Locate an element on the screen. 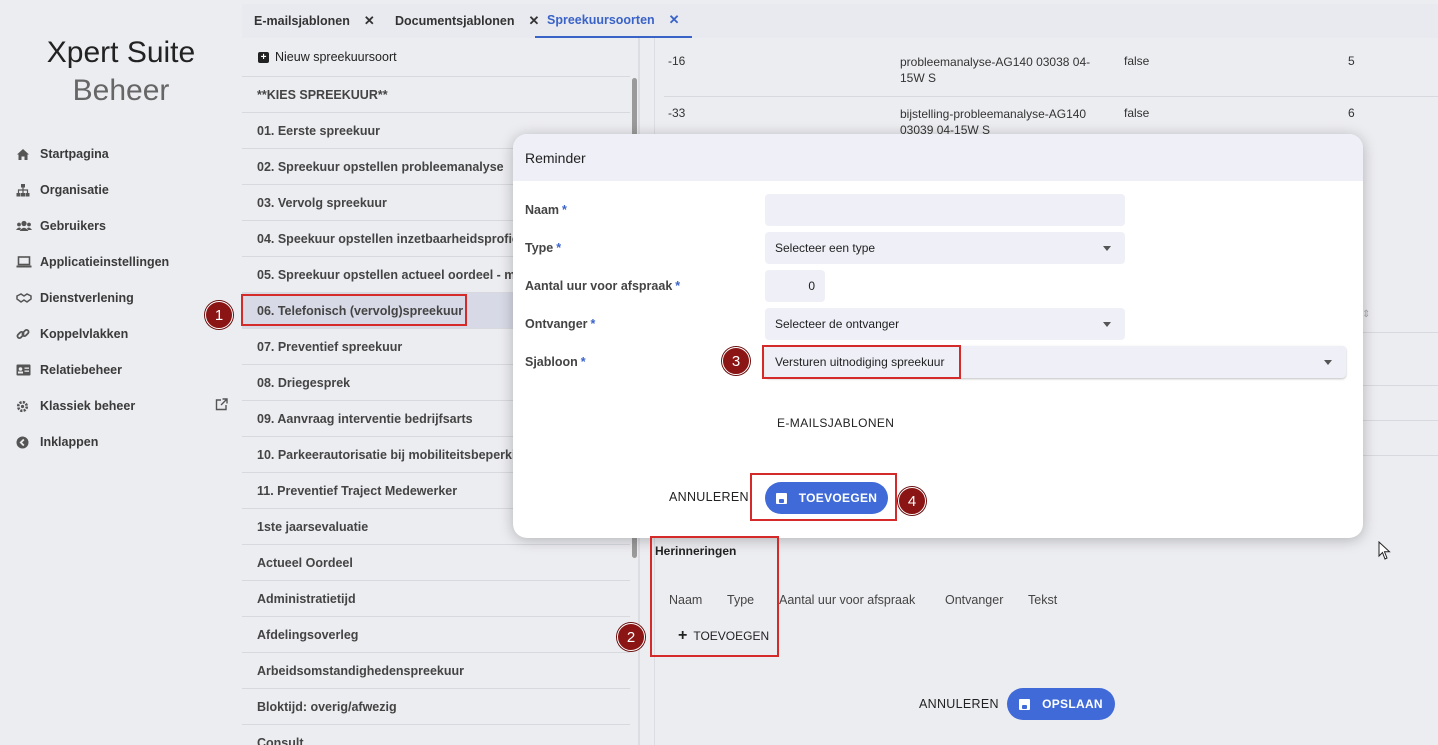 The width and height of the screenshot is (1438, 745). field-label-text: Naam is located at coordinates (542, 210).